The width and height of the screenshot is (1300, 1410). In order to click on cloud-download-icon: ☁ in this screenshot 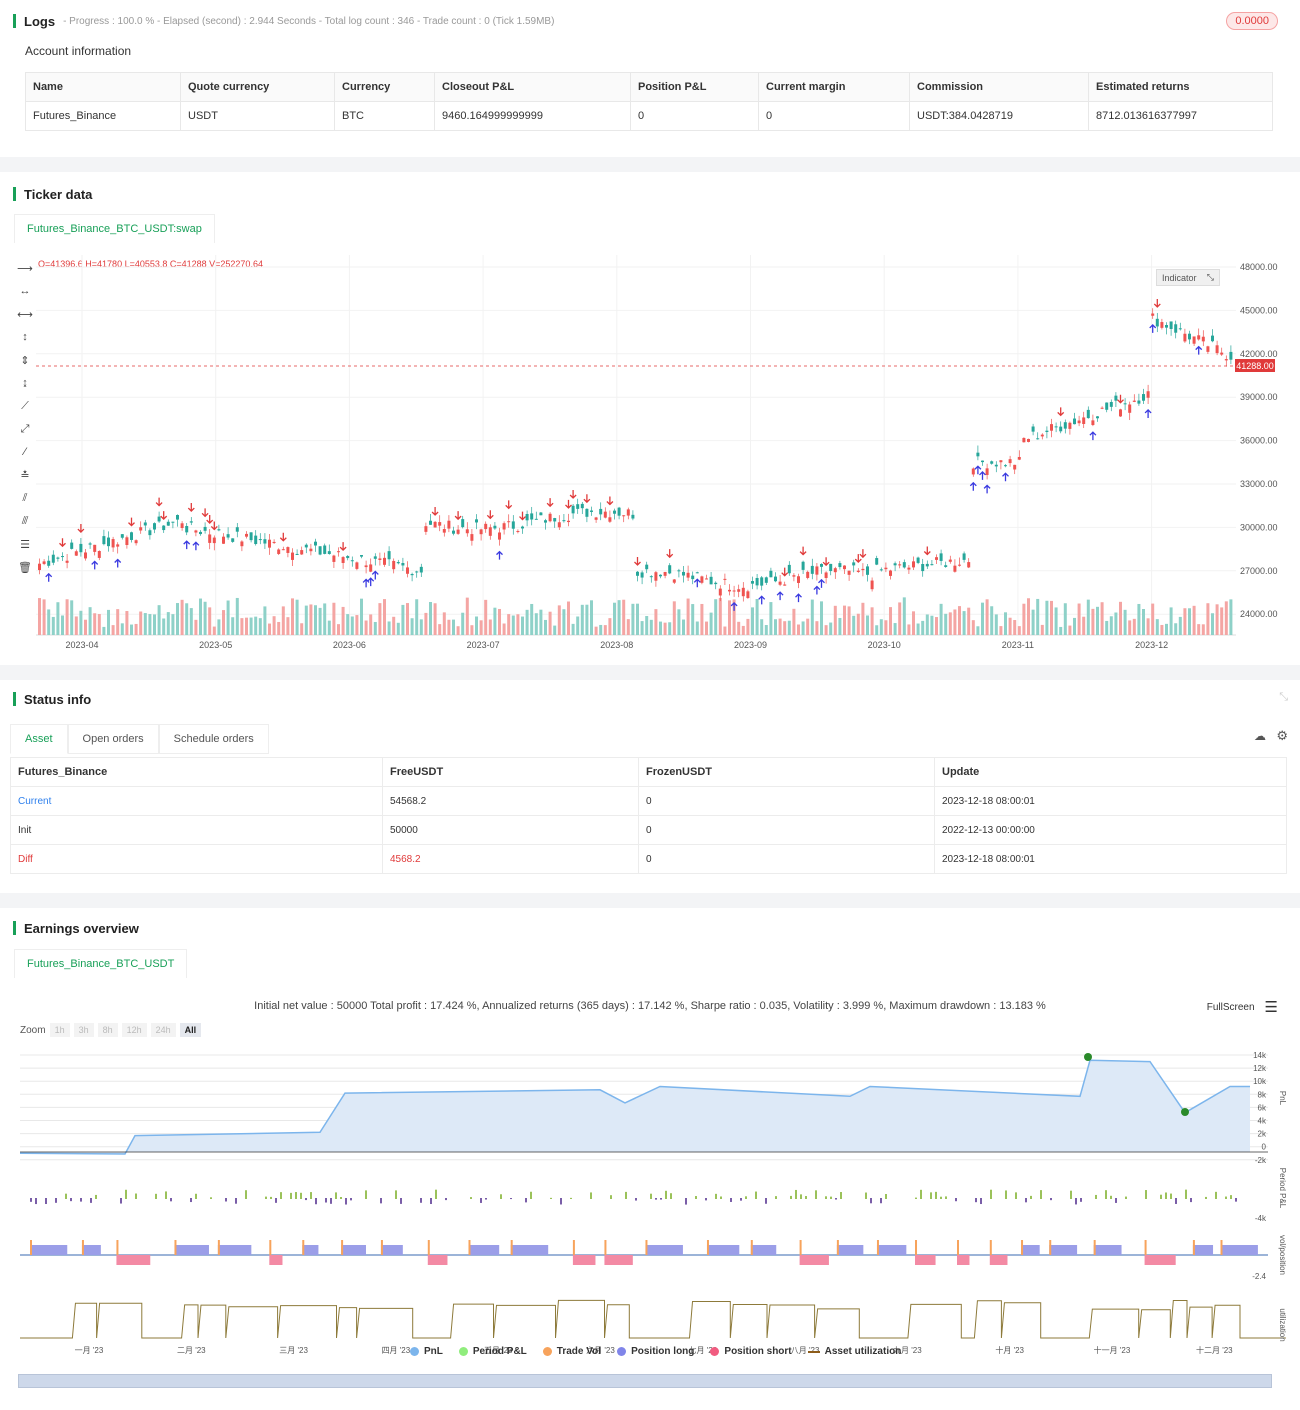, I will do `click(1260, 736)`.